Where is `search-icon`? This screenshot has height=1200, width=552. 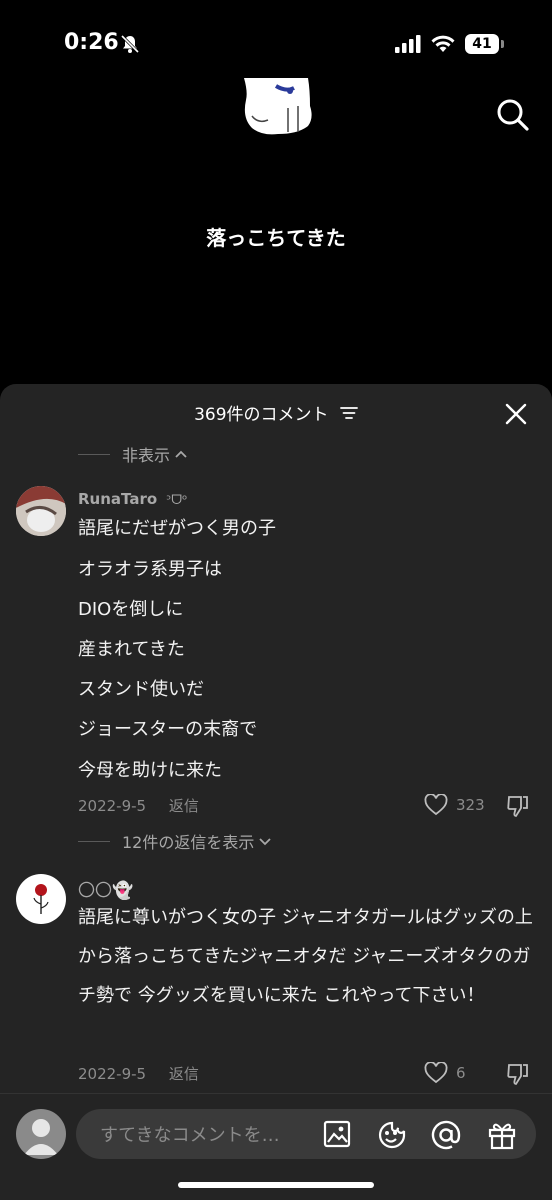
search-icon is located at coordinates (513, 115).